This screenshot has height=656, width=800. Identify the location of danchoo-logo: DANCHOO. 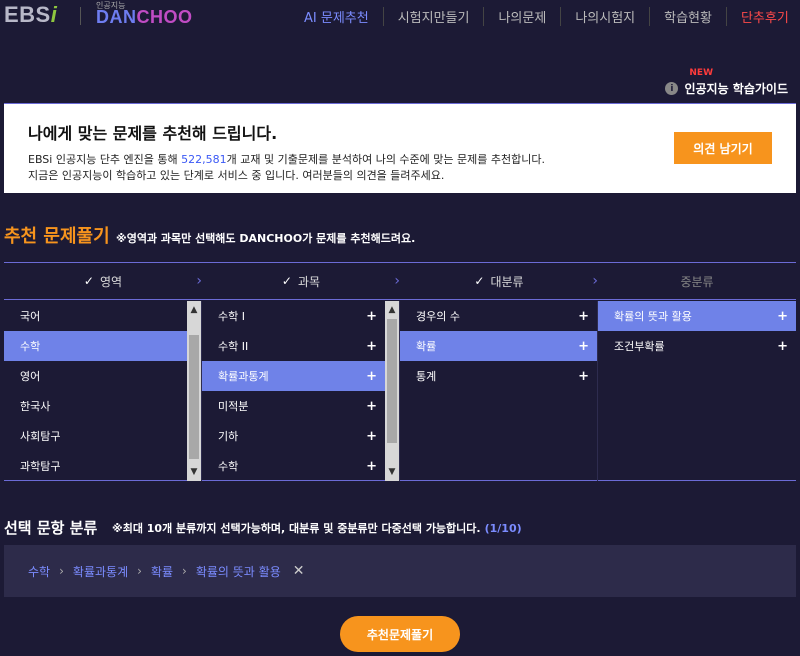
(144, 17).